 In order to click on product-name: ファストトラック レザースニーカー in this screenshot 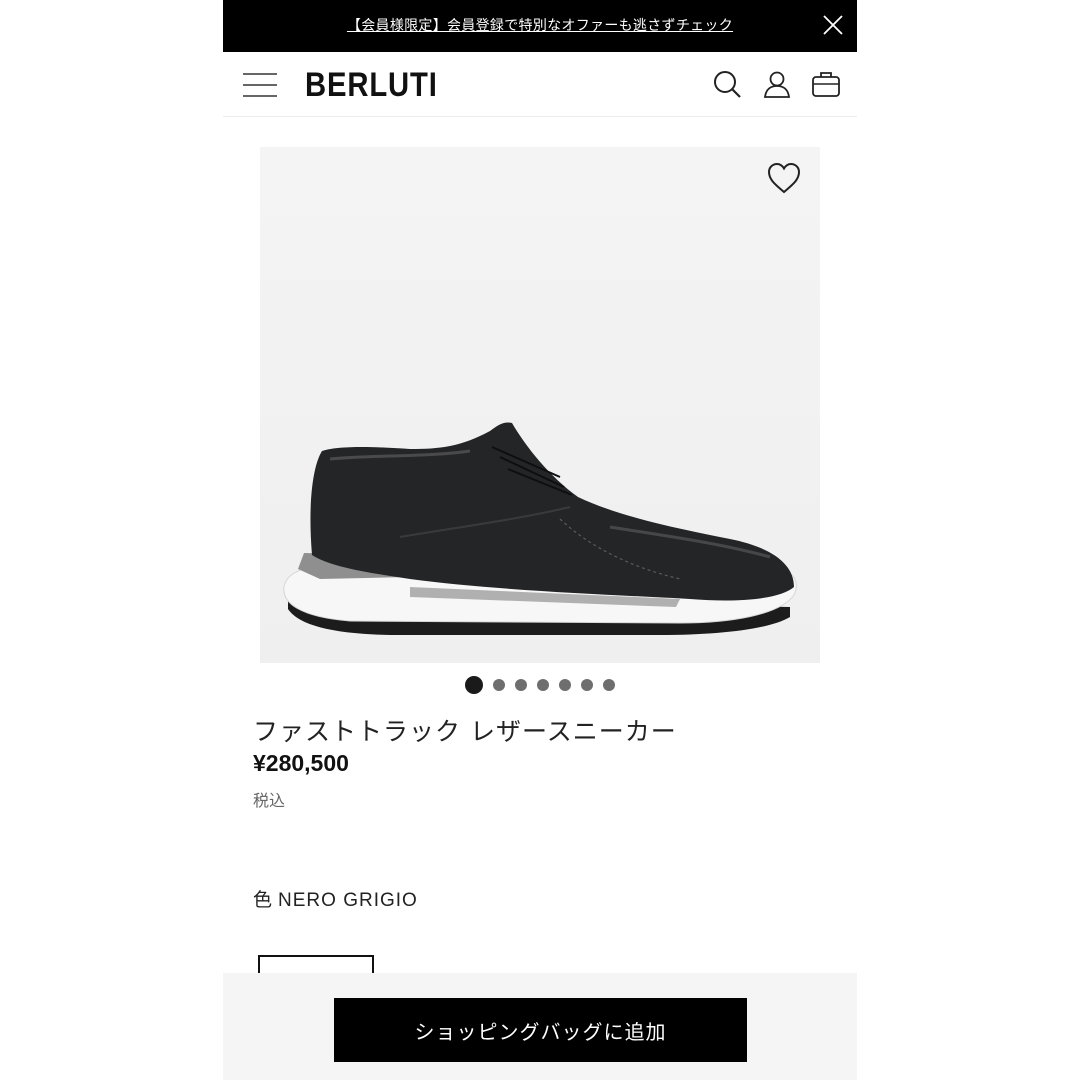, I will do `click(465, 731)`.